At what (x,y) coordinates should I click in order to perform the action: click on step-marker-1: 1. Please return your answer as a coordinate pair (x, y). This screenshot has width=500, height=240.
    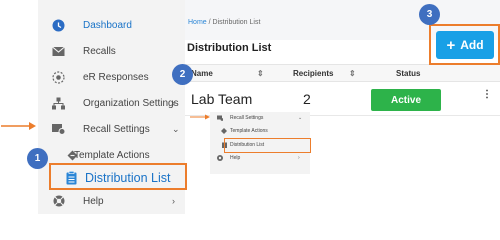
    Looking at the image, I should click on (37, 158).